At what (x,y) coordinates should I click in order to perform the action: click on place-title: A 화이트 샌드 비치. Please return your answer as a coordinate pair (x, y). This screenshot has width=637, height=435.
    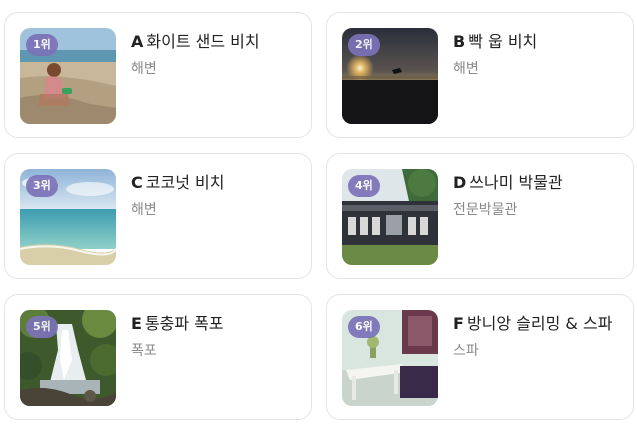
    Looking at the image, I should click on (217, 42).